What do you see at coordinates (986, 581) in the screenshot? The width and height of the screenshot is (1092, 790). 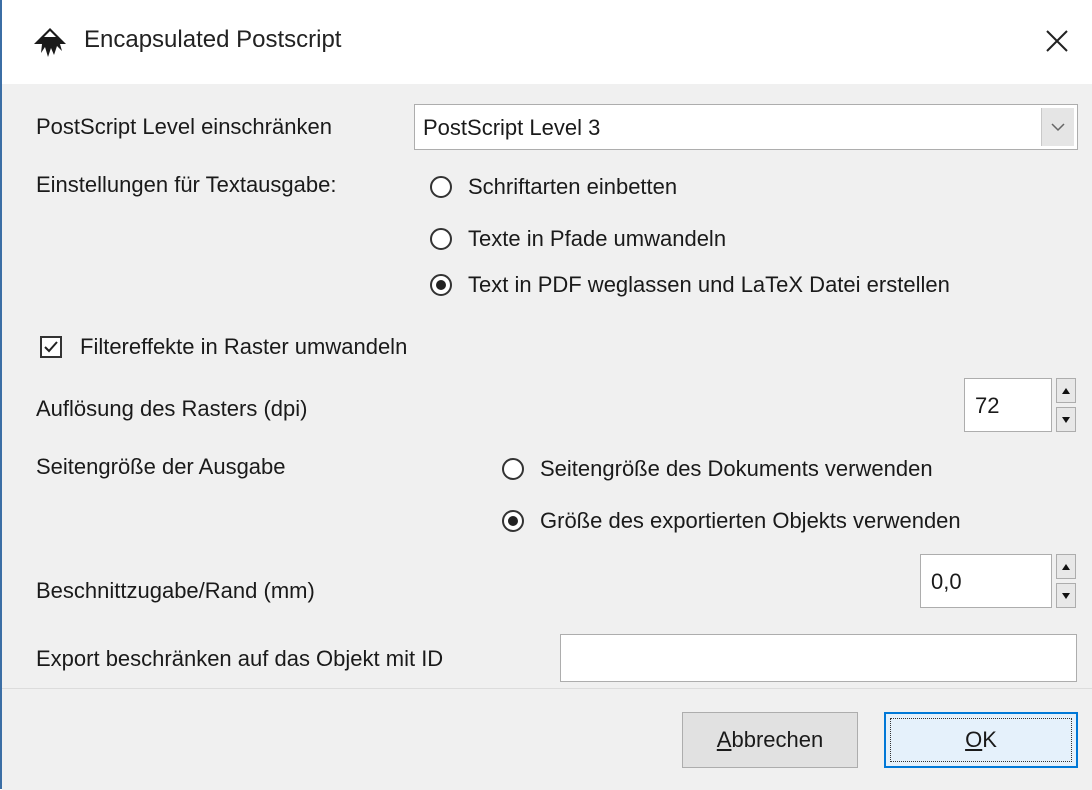 I see `bleed-input: 0,0` at bounding box center [986, 581].